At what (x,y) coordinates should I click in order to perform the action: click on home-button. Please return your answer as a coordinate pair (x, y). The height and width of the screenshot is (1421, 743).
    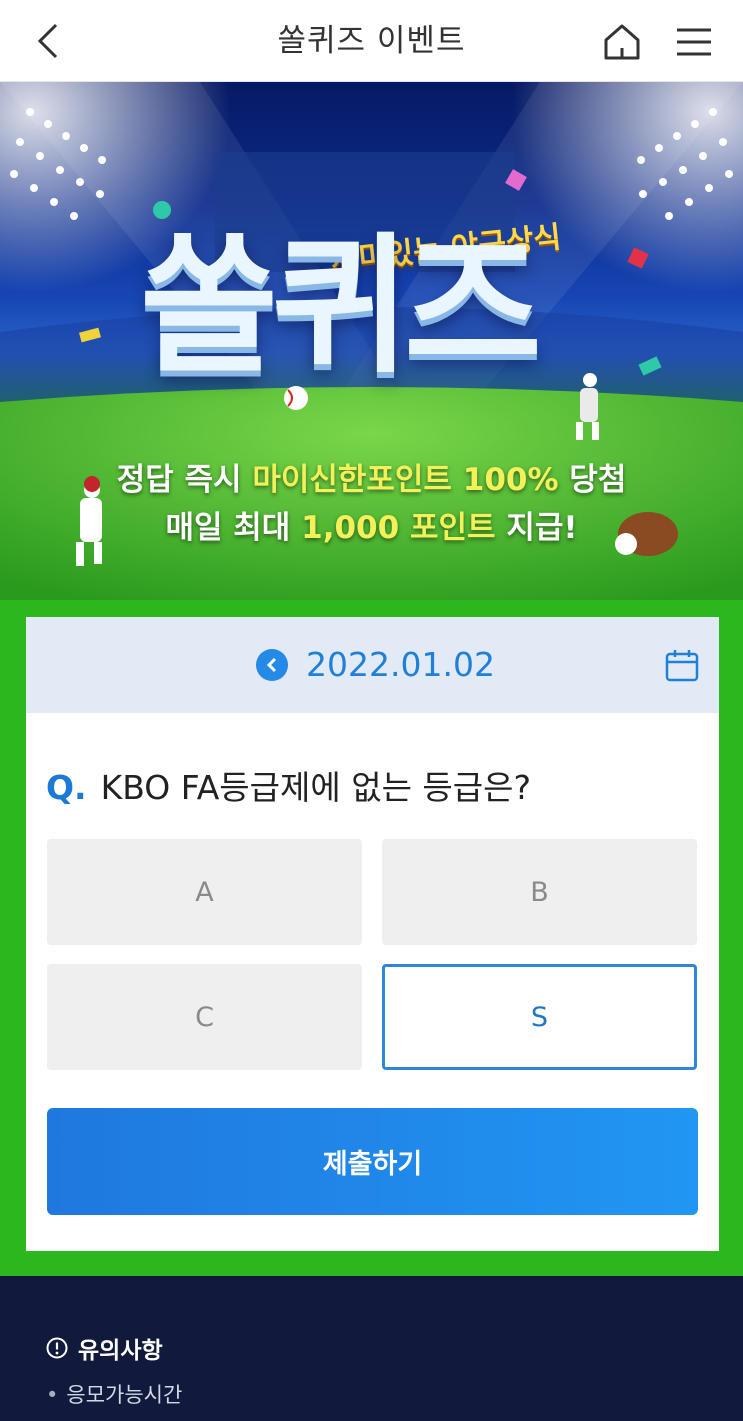
    Looking at the image, I should click on (622, 42).